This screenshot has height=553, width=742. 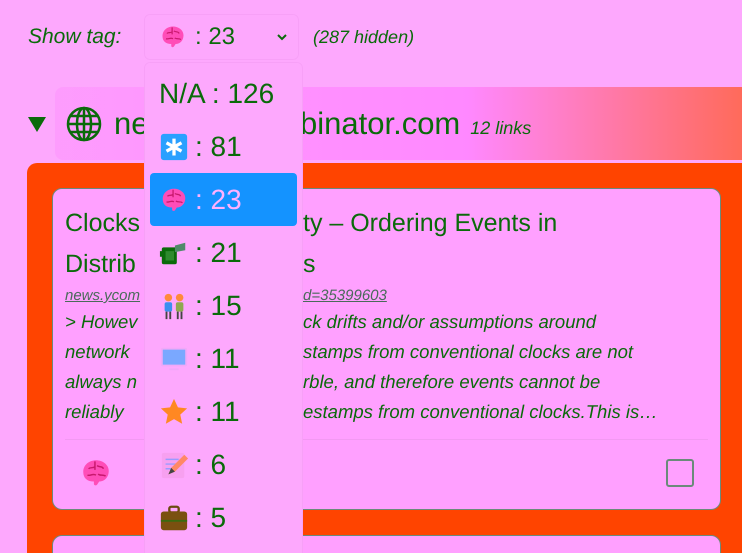 I want to click on link-title: Distrib, so click(x=101, y=264).